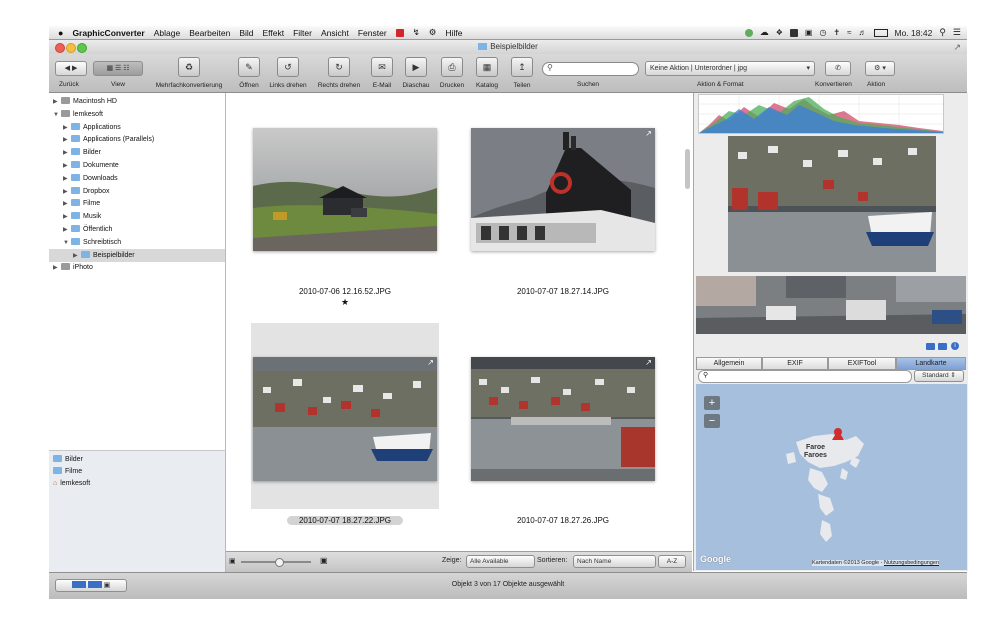 This screenshot has height=632, width=1000. I want to click on search-input, so click(594, 68).